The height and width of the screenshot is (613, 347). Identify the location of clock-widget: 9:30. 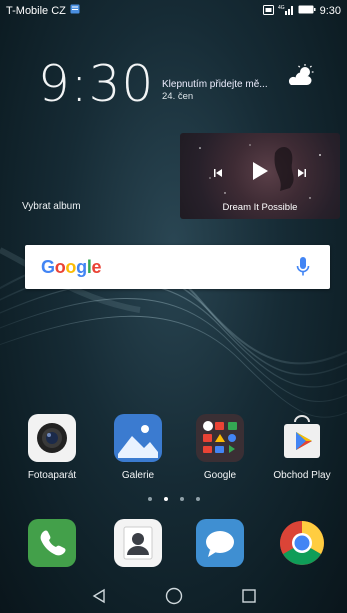
(96, 84).